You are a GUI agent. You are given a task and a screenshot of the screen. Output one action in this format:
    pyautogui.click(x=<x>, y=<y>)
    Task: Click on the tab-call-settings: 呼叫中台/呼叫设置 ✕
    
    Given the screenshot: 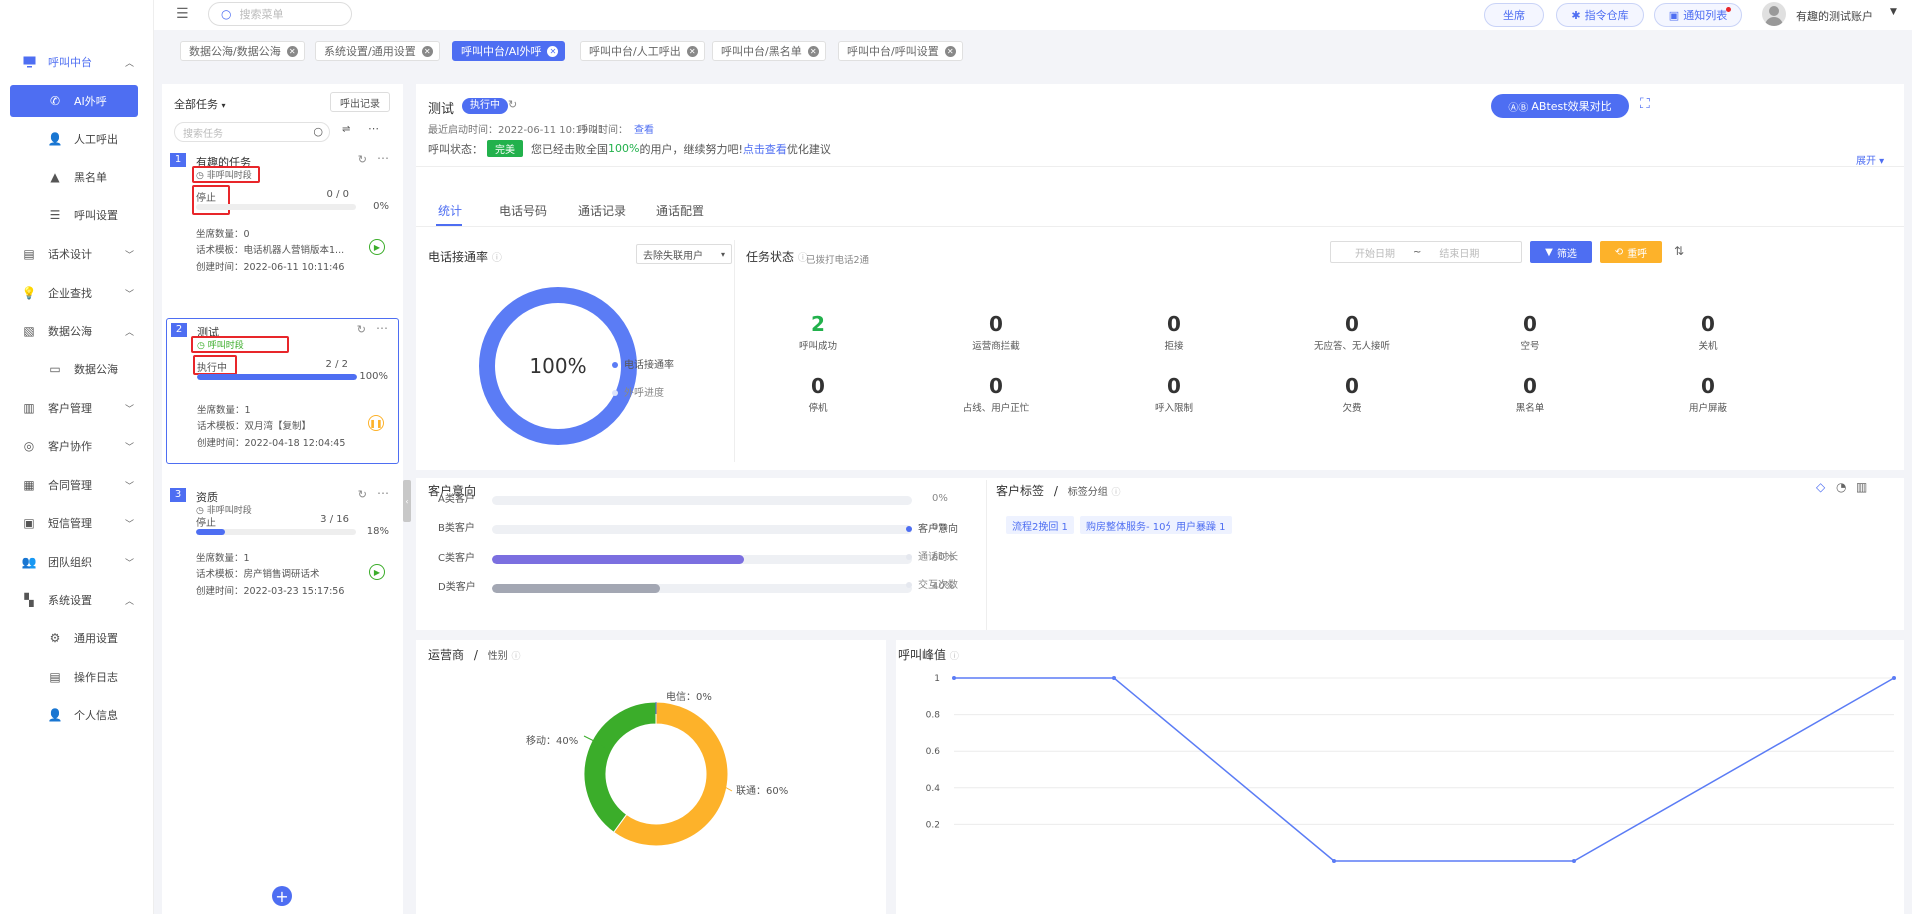 What is the action you would take?
    pyautogui.click(x=900, y=51)
    